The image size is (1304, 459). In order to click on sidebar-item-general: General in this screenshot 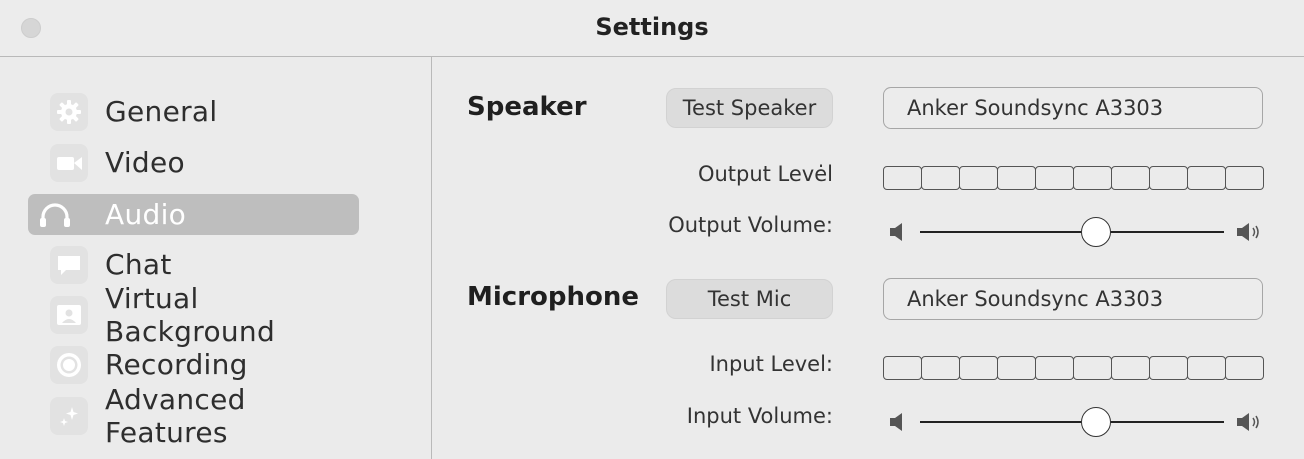, I will do `click(193, 111)`.